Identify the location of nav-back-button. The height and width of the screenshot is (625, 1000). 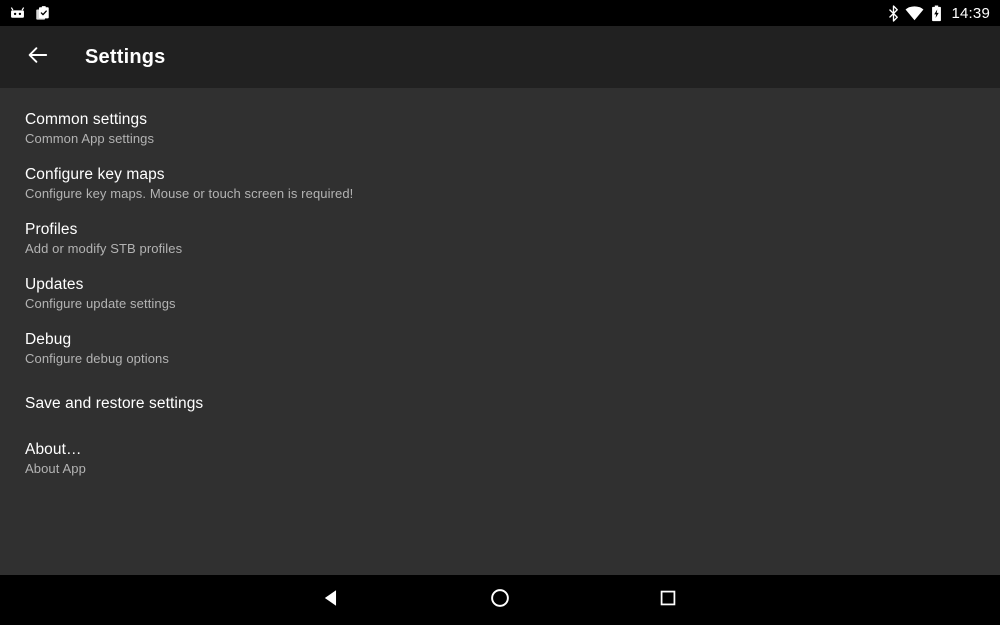
(332, 600).